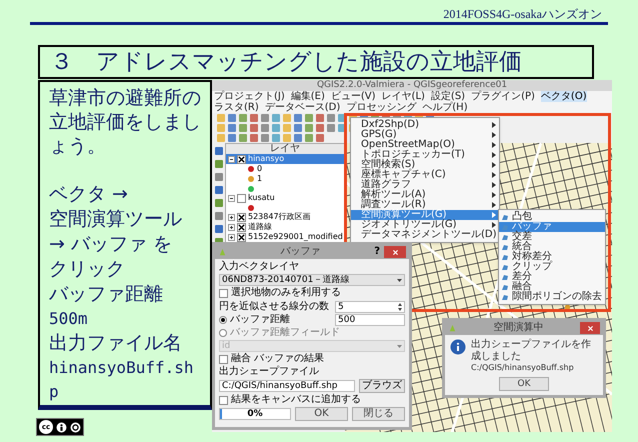 The height and width of the screenshot is (442, 638). Describe the element at coordinates (532, 267) in the screenshot. I see `entry-label: クリップ` at that location.